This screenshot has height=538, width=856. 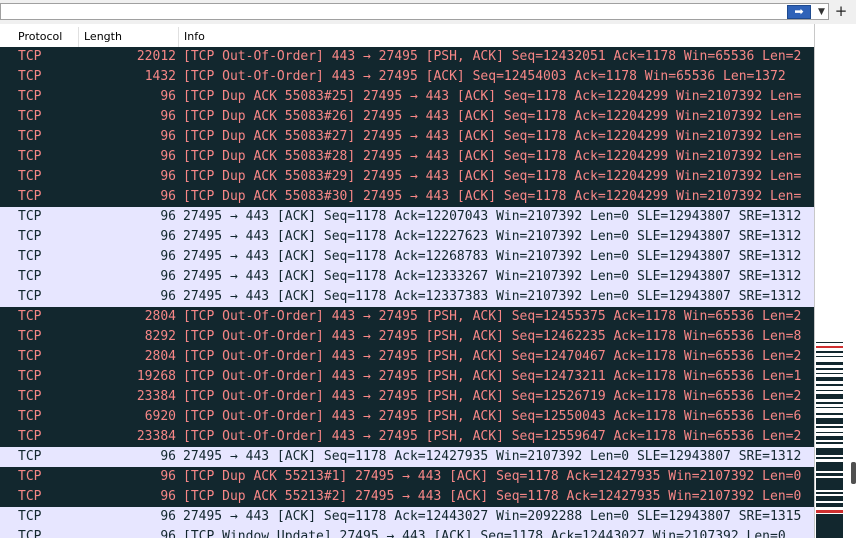 What do you see at coordinates (129, 37) in the screenshot?
I see `column-header-length: Length` at bounding box center [129, 37].